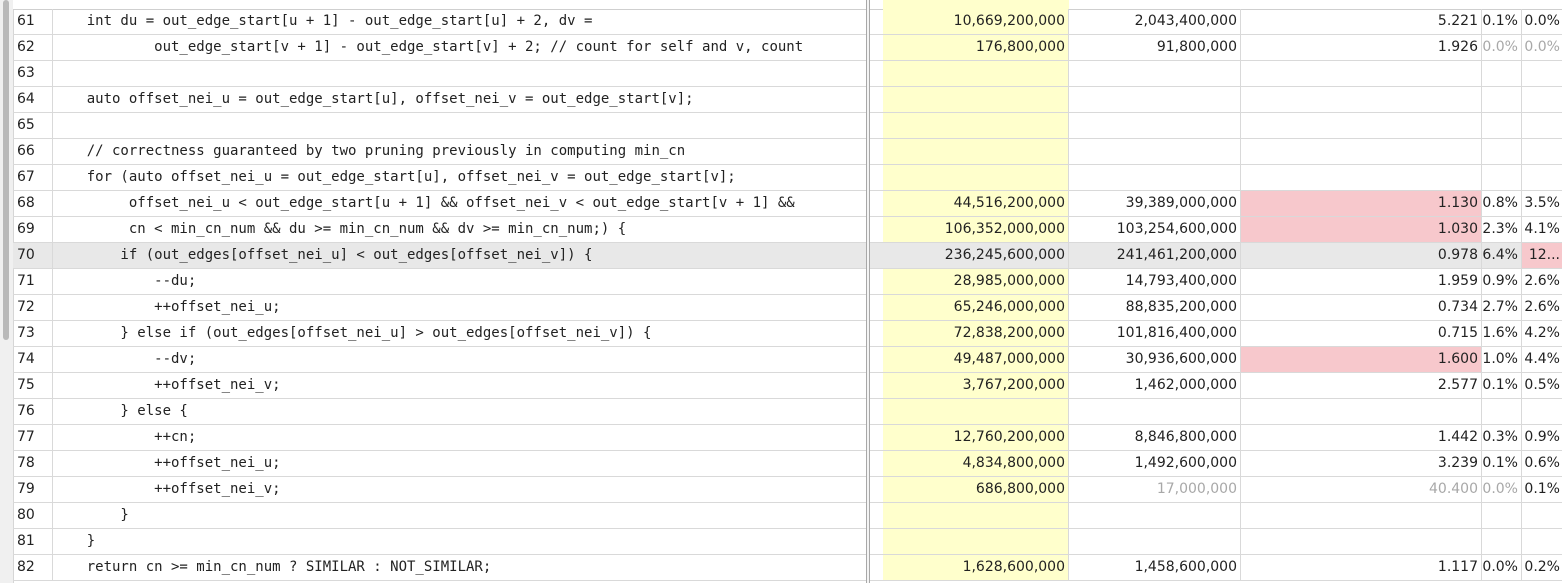 This screenshot has height=583, width=1562. What do you see at coordinates (33, 203) in the screenshot?
I see `line-number: 68` at bounding box center [33, 203].